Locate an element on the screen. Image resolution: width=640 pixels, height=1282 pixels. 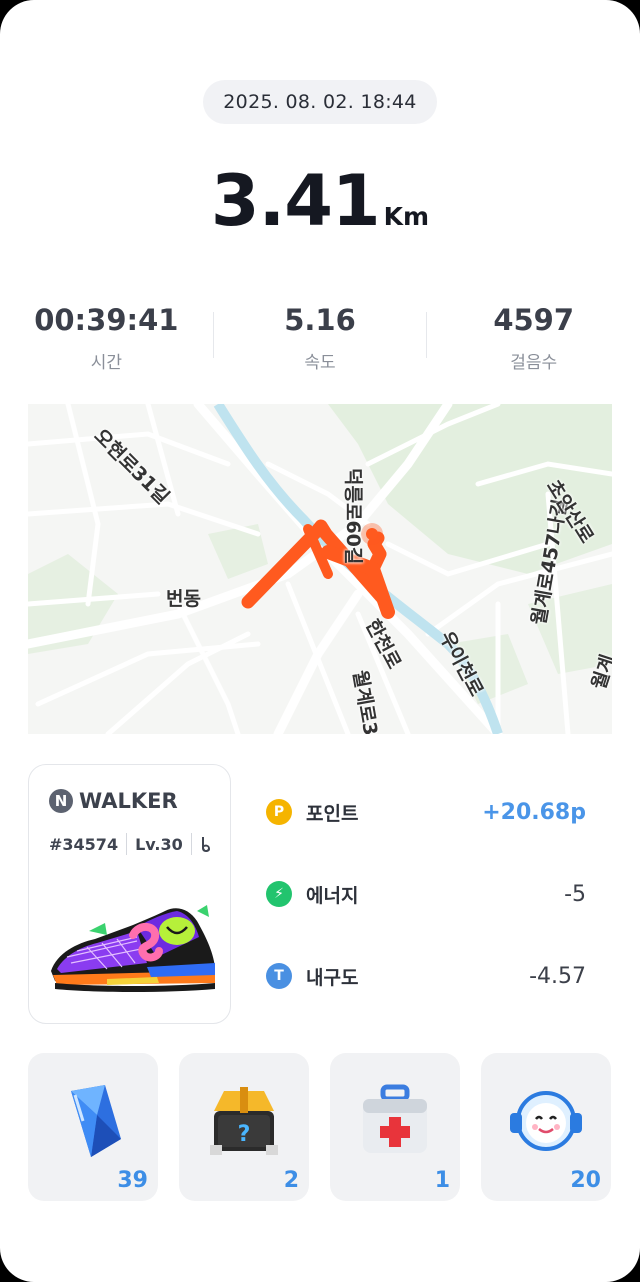
item-count: 39 is located at coordinates (132, 1180).